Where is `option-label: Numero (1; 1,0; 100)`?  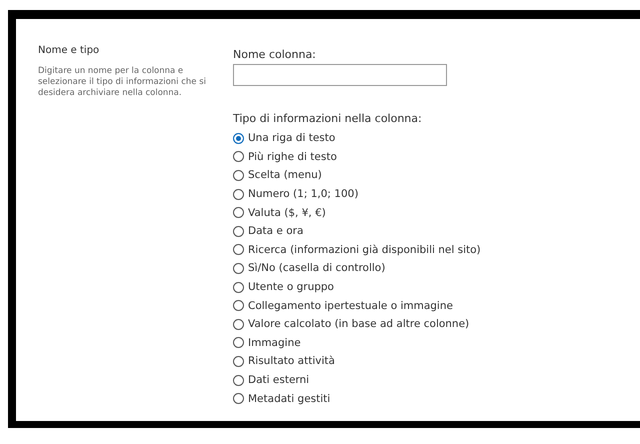
option-label: Numero (1; 1,0; 100) is located at coordinates (303, 194).